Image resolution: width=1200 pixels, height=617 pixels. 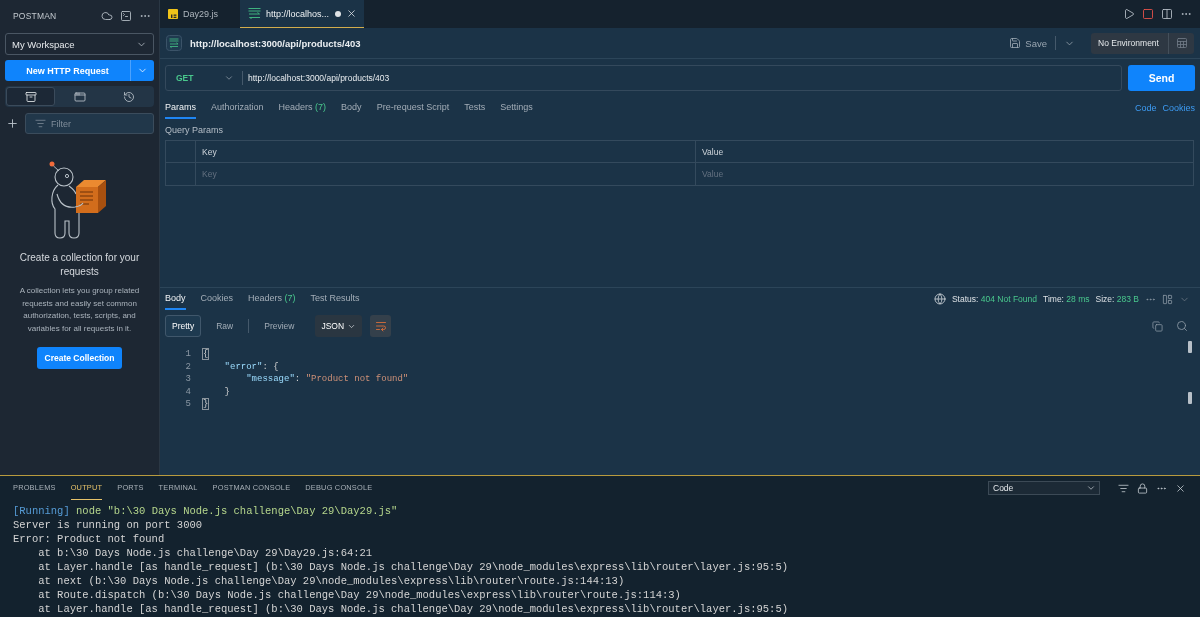 What do you see at coordinates (1129, 14) in the screenshot?
I see `play-icon` at bounding box center [1129, 14].